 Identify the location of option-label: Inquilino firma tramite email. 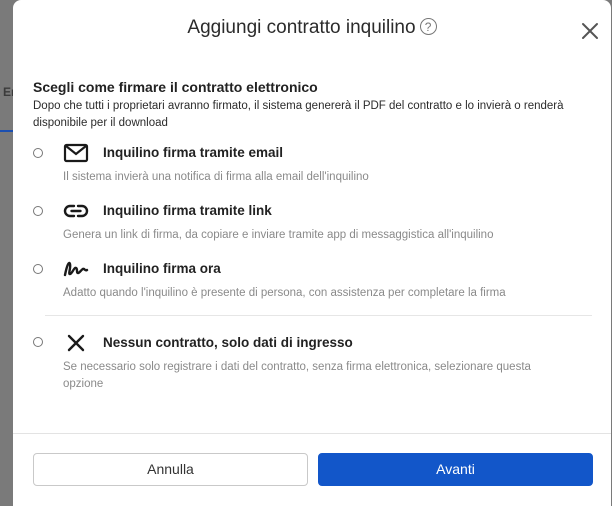
(193, 152).